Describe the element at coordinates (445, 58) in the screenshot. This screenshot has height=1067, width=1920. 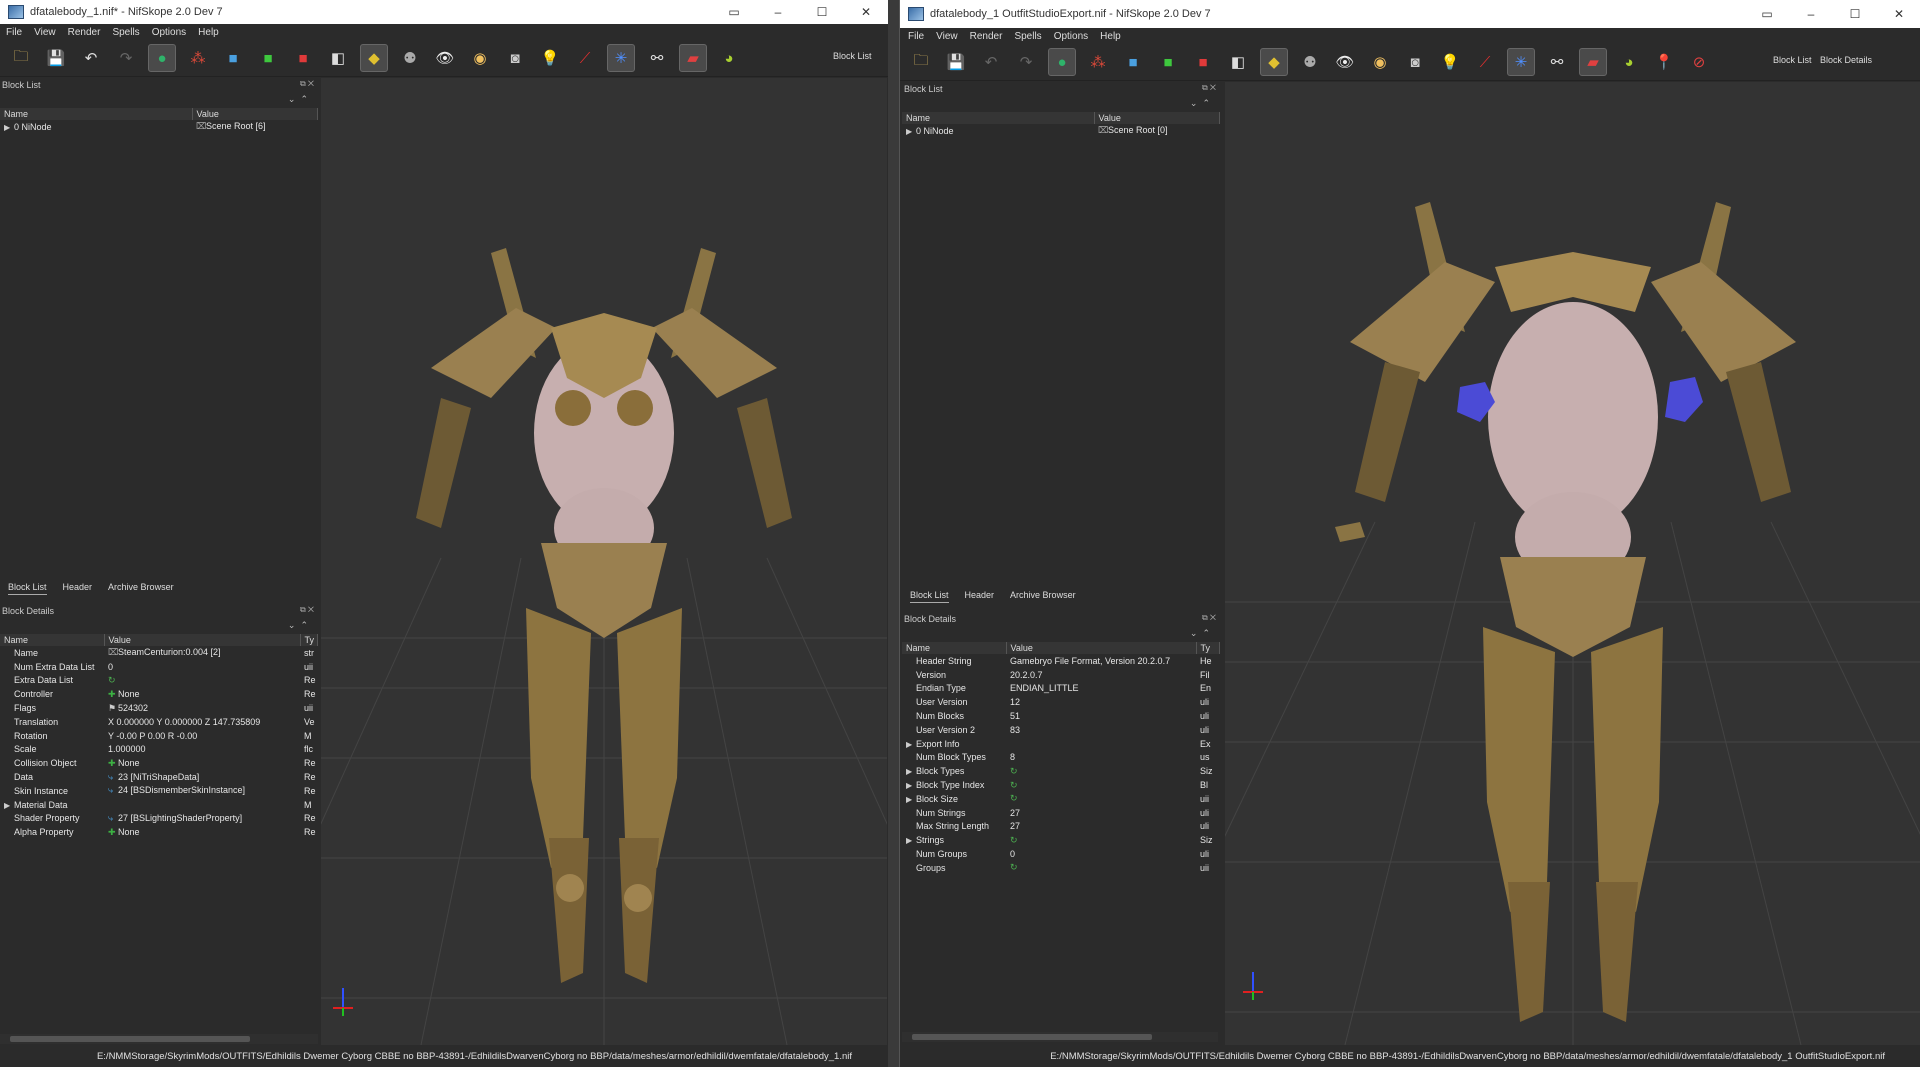
I see `eye-icon: 👁` at that location.